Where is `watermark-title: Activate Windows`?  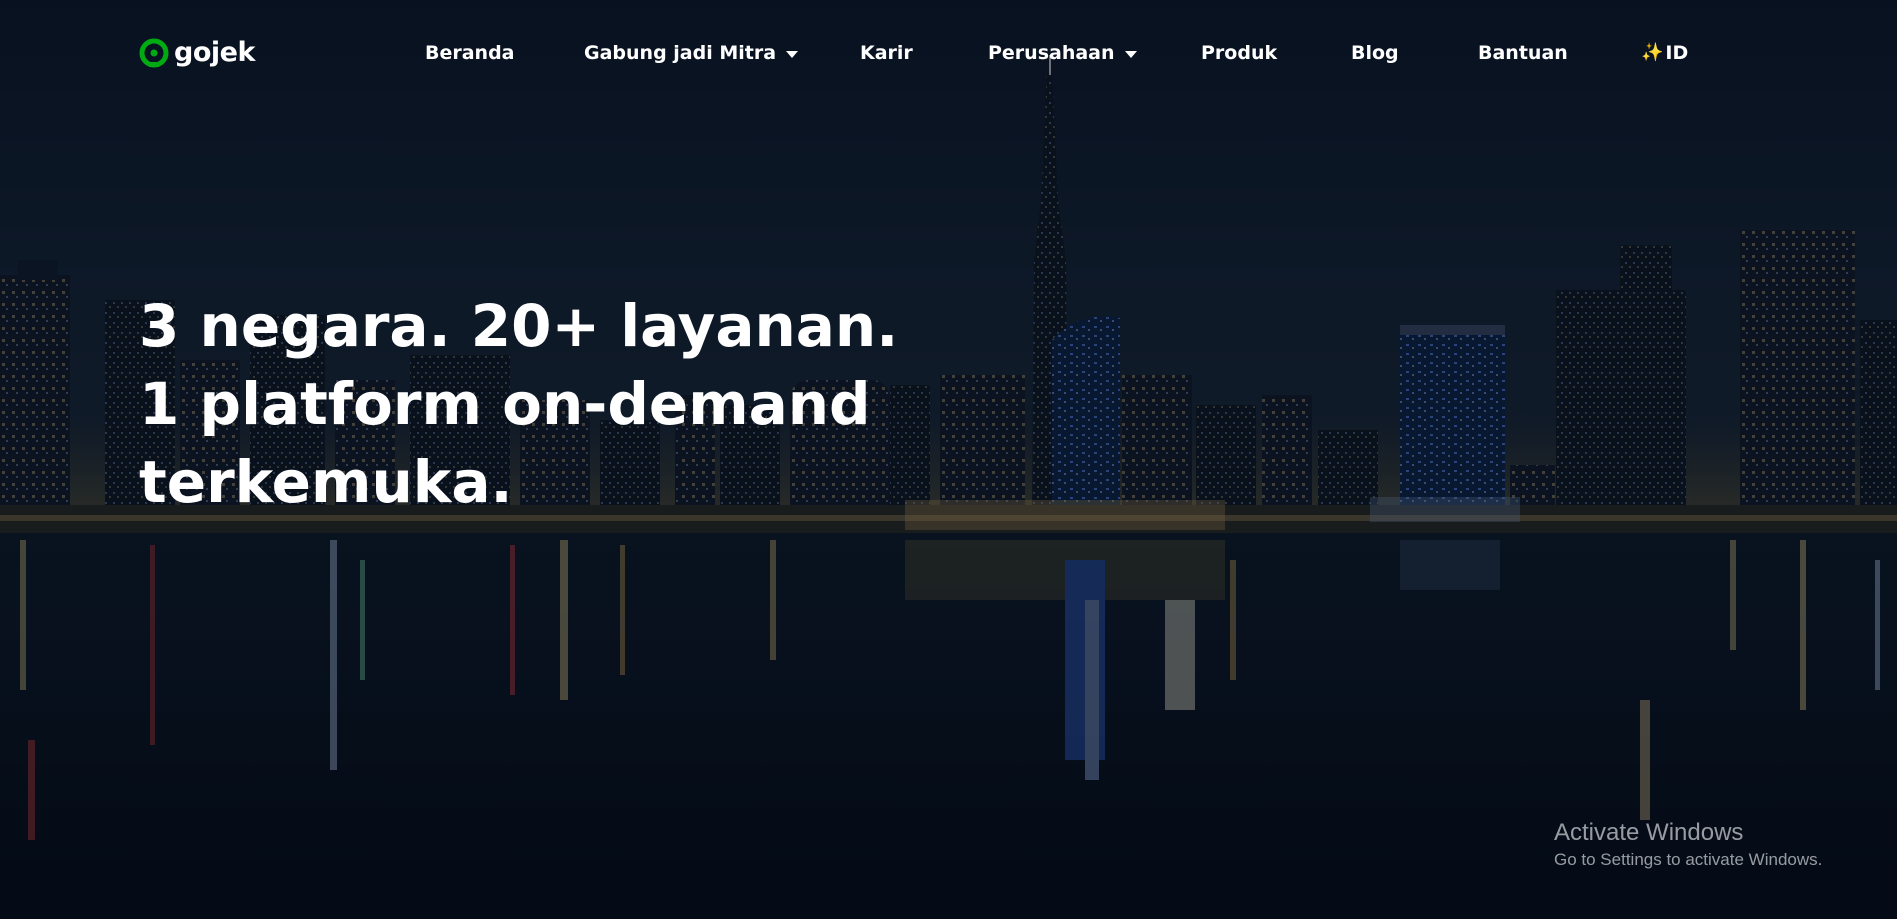
watermark-title: Activate Windows is located at coordinates (1649, 832).